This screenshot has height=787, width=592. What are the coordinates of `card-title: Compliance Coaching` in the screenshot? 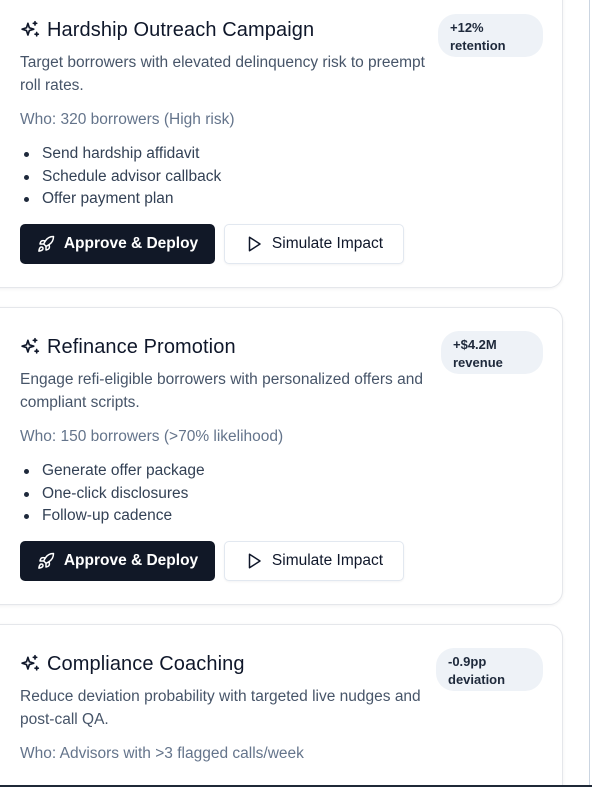 It's located at (146, 663).